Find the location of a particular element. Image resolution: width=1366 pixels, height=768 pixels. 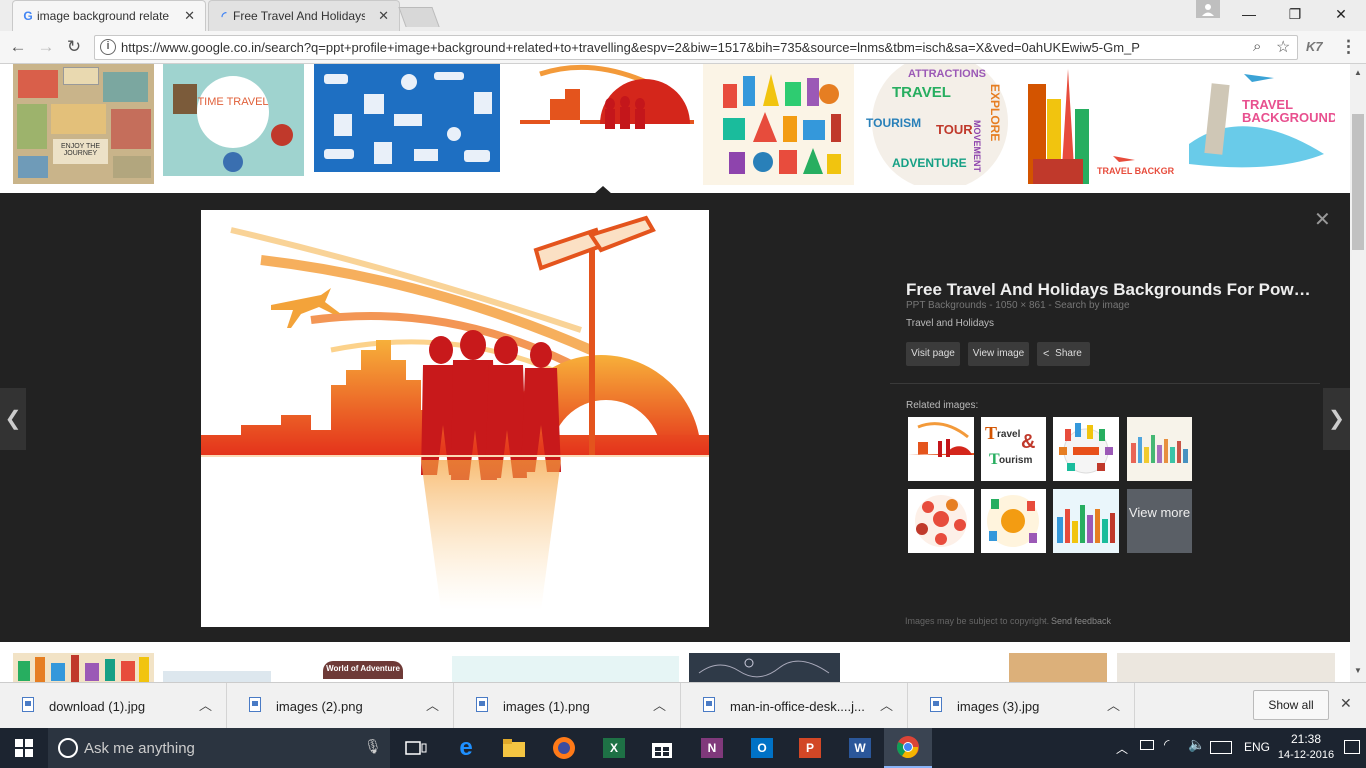

download-item: download (1).jpg ︿ is located at coordinates (113, 706).